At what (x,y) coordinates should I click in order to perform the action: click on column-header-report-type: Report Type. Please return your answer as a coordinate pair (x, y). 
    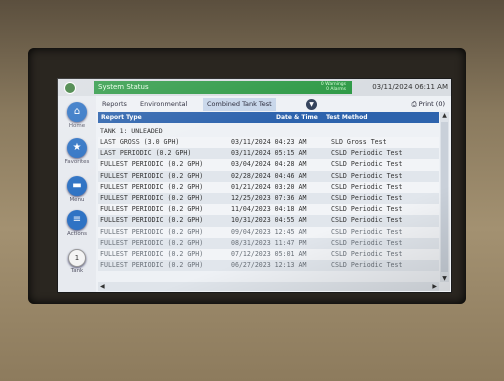
    Looking at the image, I should click on (121, 117).